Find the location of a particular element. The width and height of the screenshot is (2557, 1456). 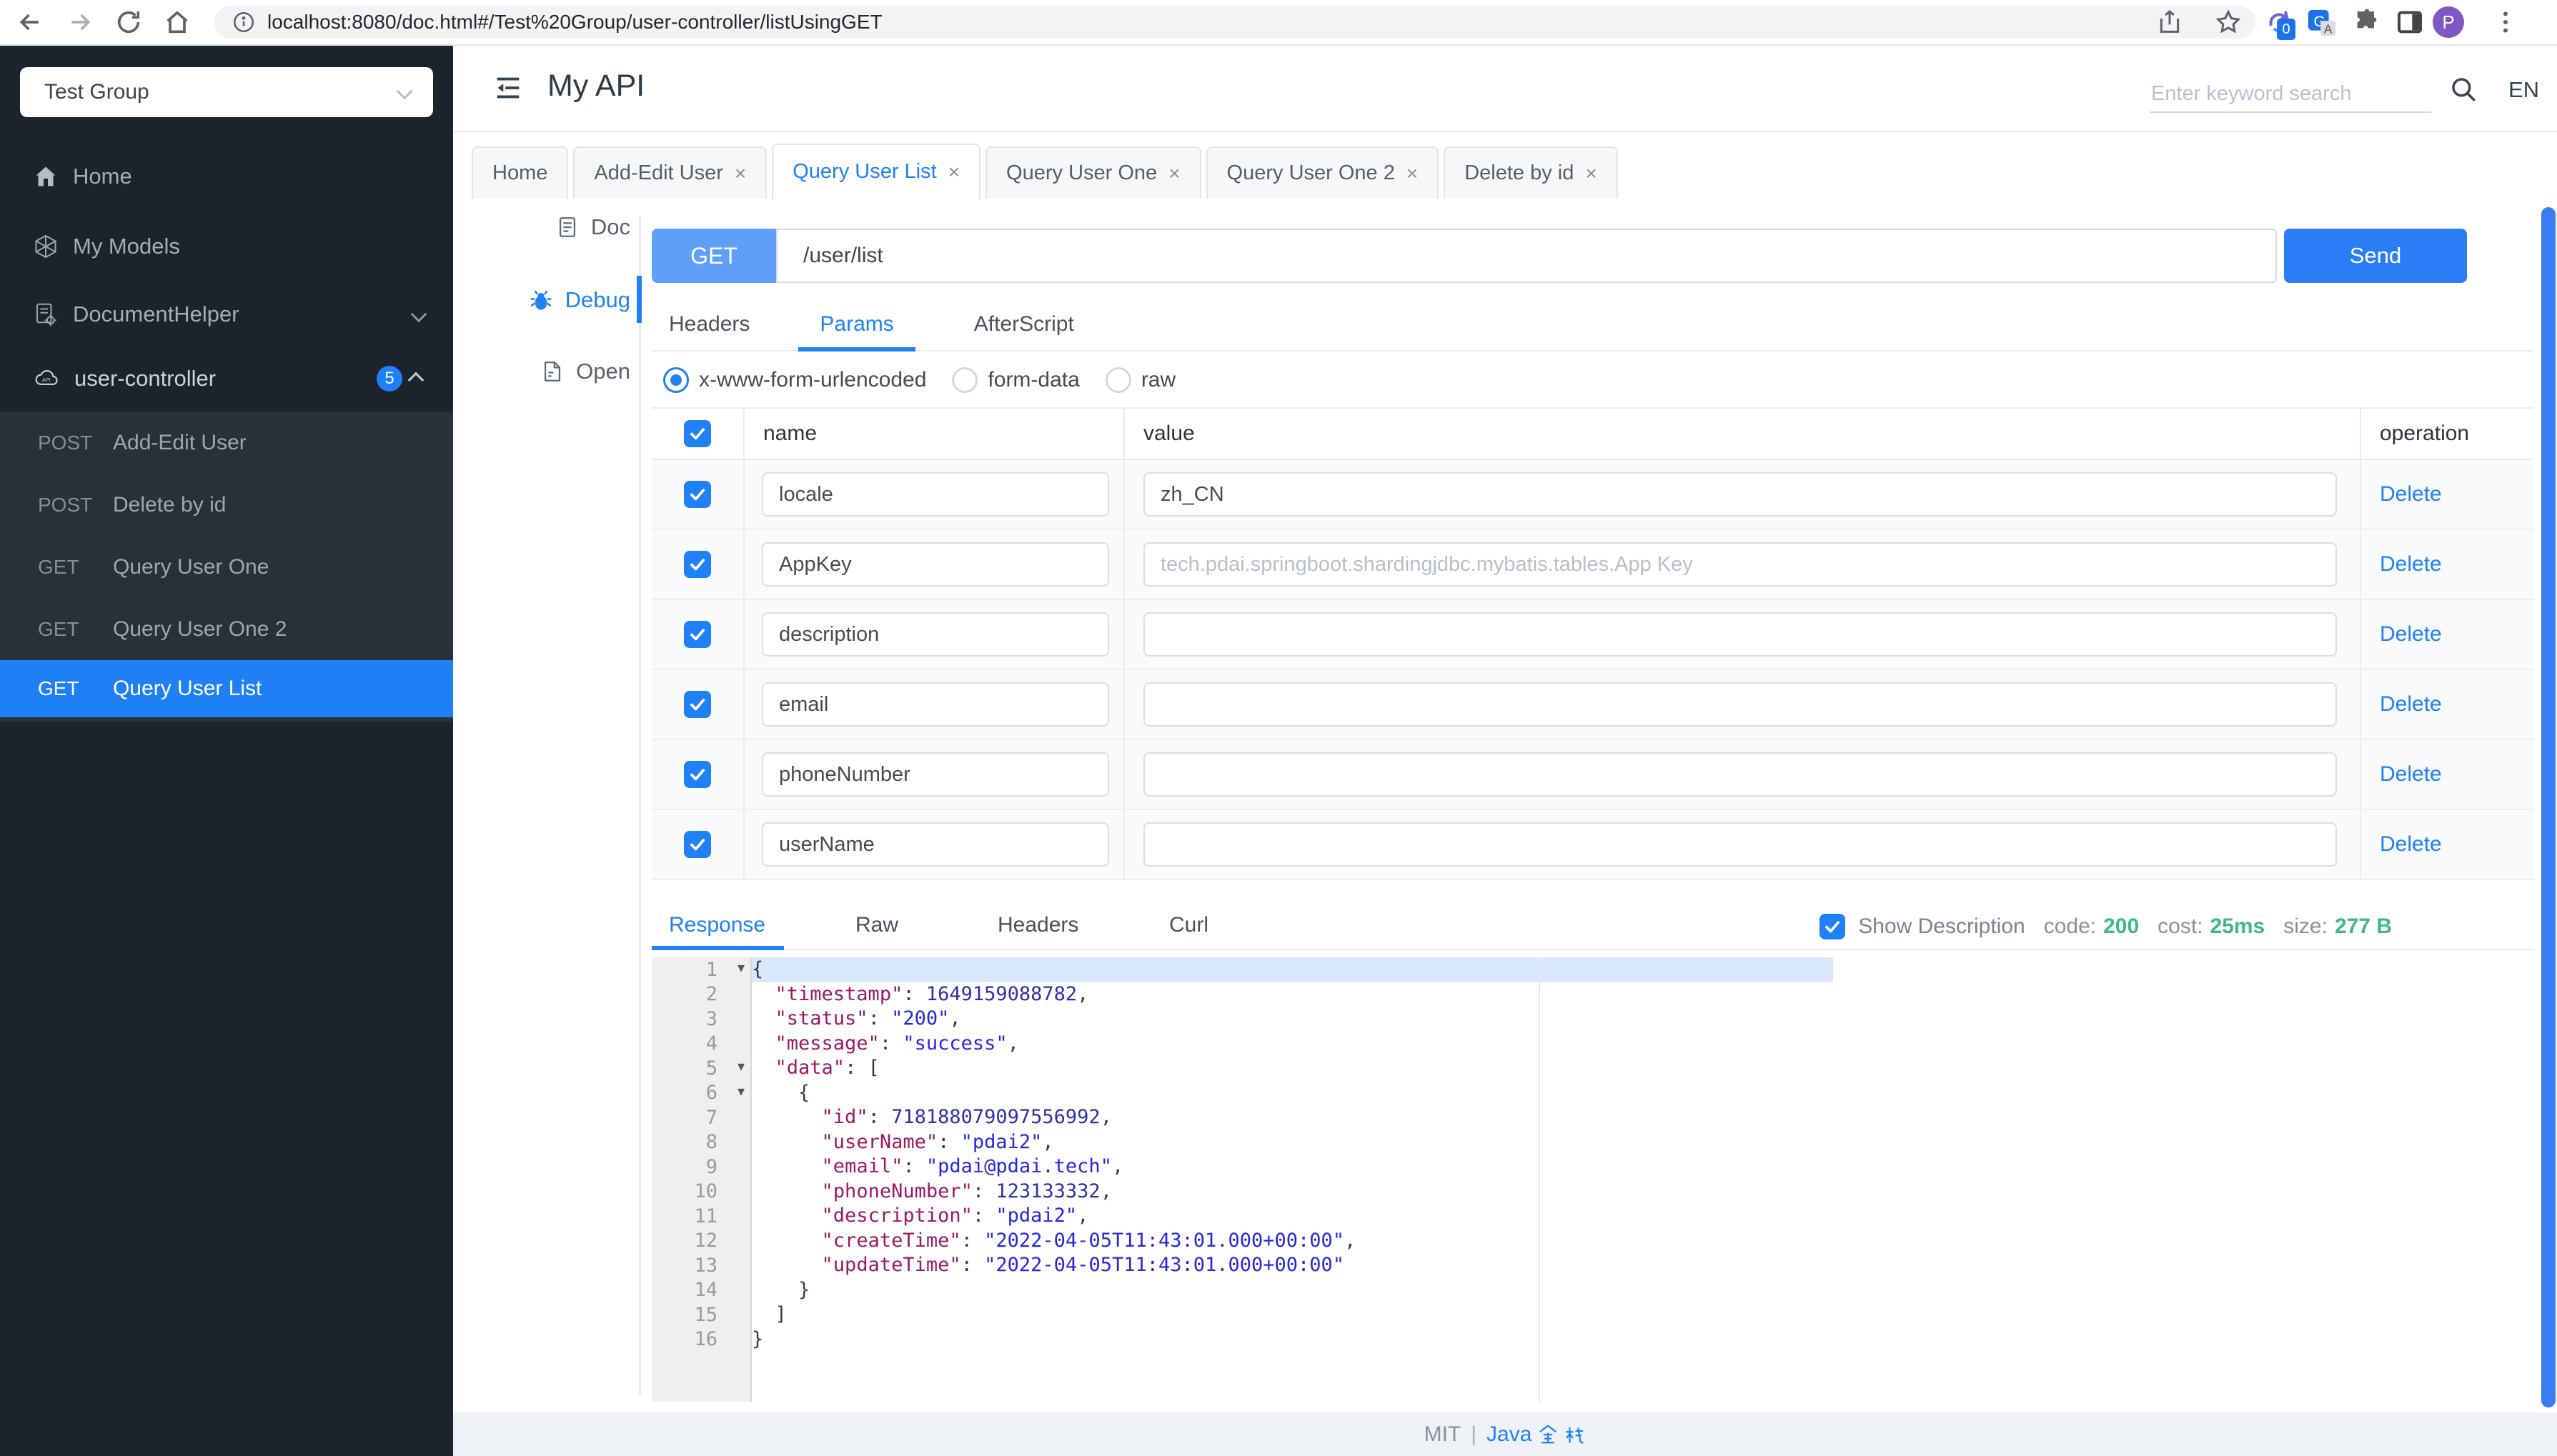

tab-params: Params is located at coordinates (857, 325).